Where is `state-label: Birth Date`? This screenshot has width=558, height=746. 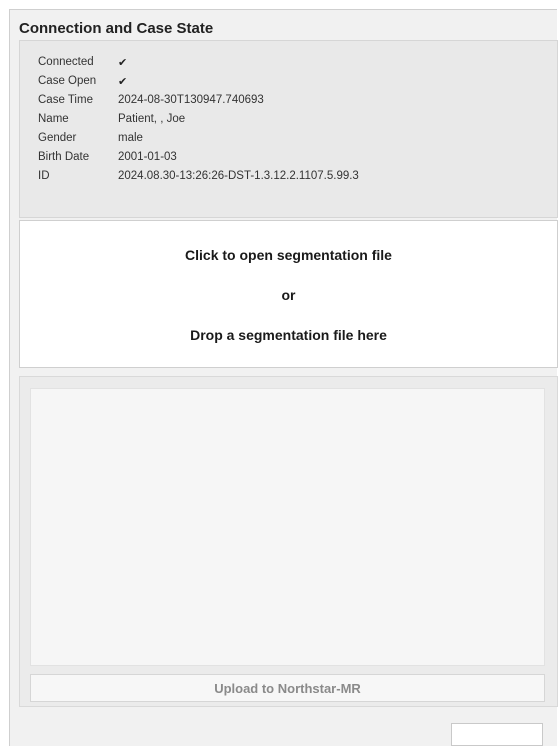
state-label: Birth Date is located at coordinates (64, 157).